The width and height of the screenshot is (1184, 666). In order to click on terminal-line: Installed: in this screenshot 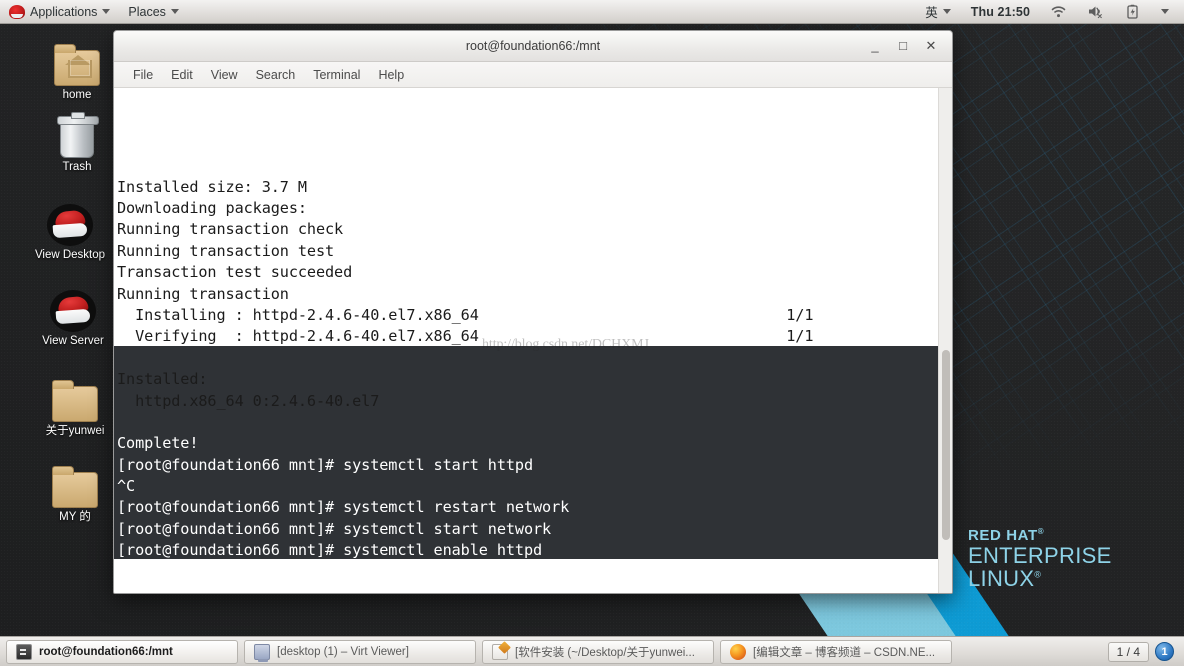, I will do `click(162, 379)`.